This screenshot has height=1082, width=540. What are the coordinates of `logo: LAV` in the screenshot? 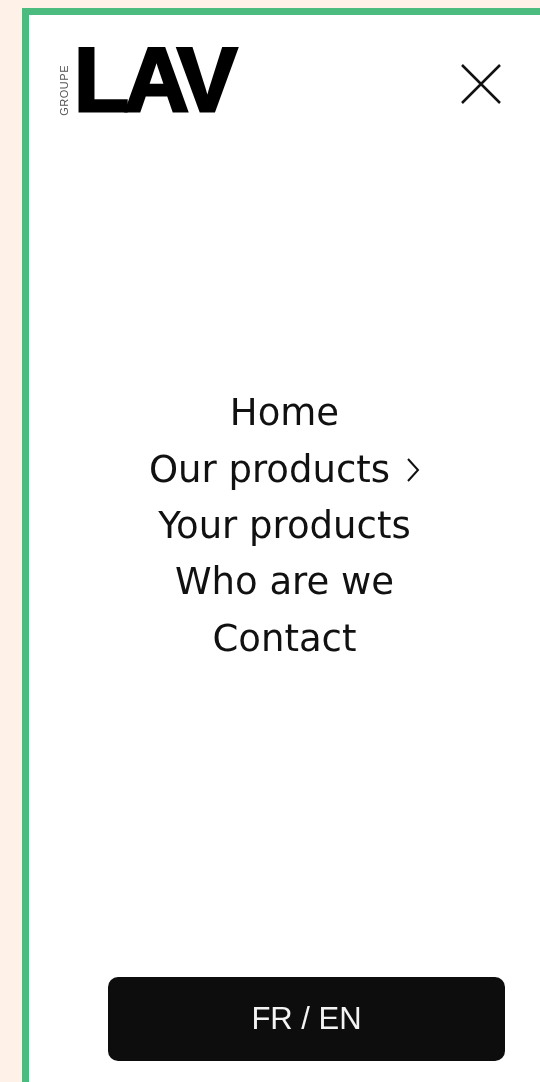 It's located at (153, 80).